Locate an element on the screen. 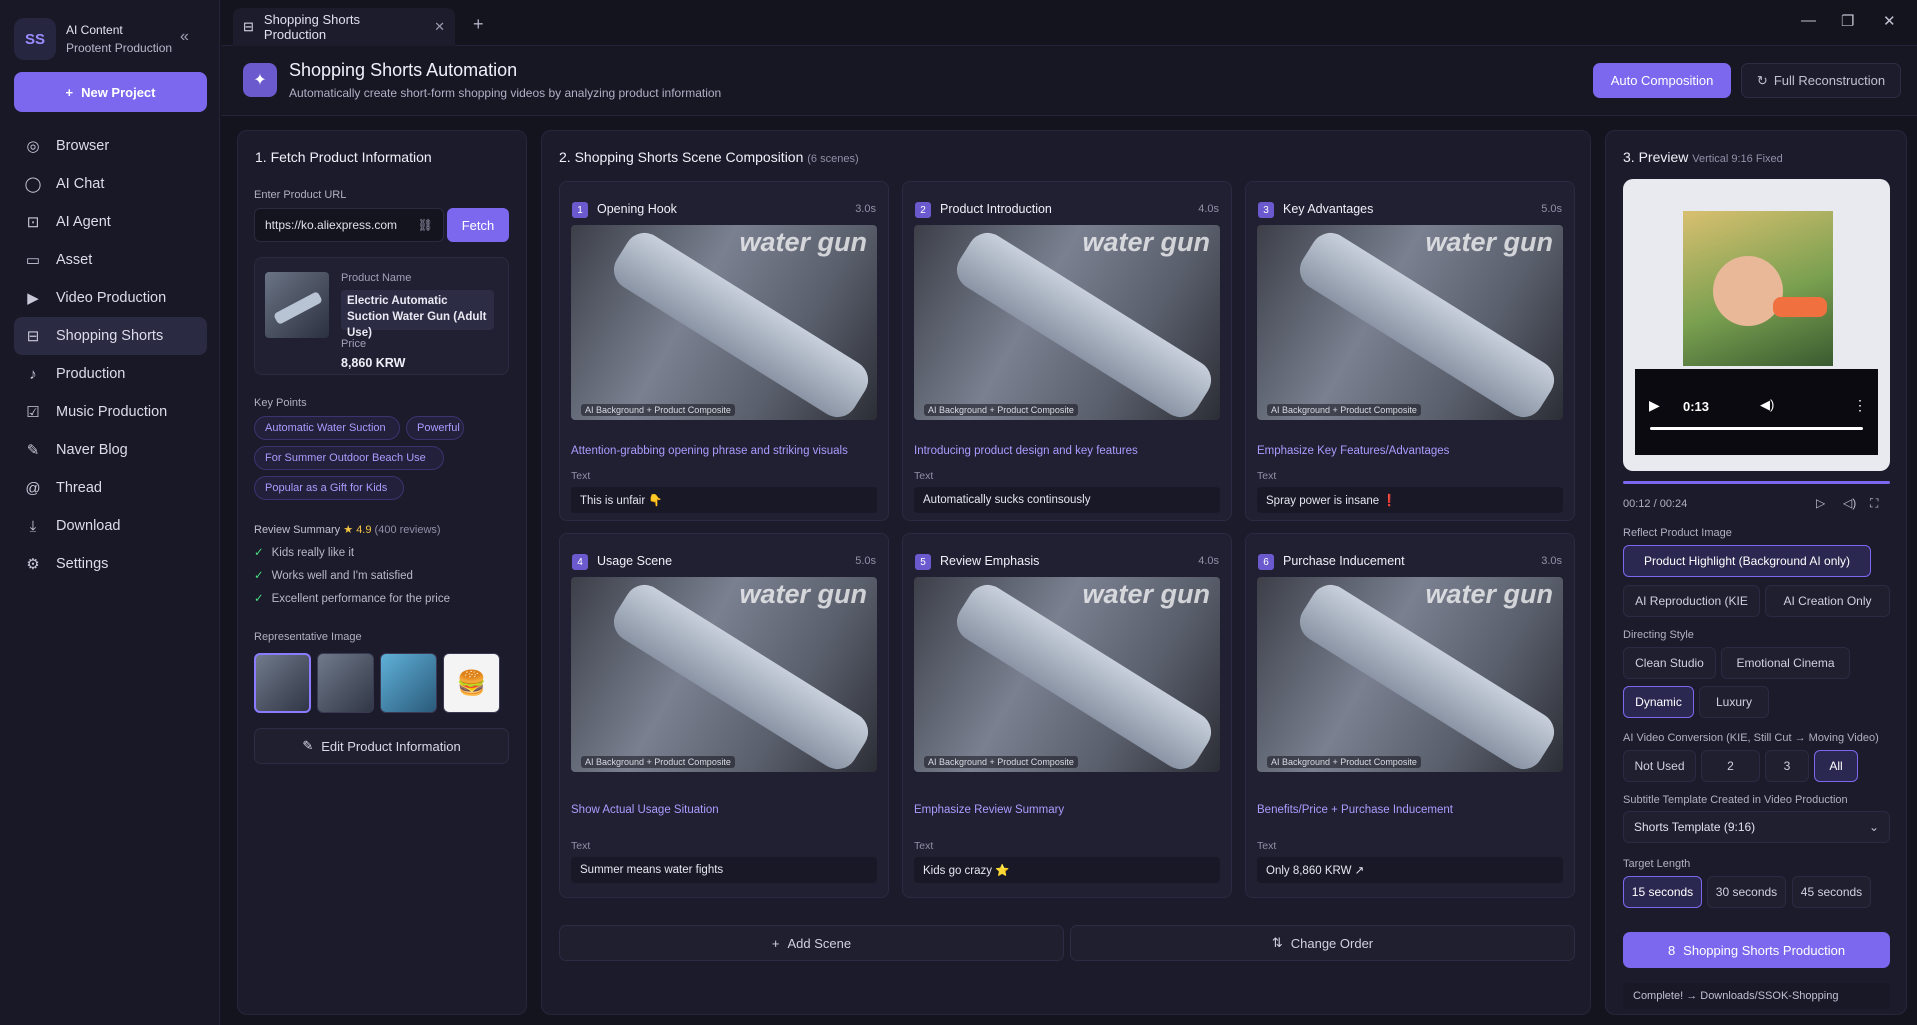  volume-icon: ◁) is located at coordinates (1849, 503).